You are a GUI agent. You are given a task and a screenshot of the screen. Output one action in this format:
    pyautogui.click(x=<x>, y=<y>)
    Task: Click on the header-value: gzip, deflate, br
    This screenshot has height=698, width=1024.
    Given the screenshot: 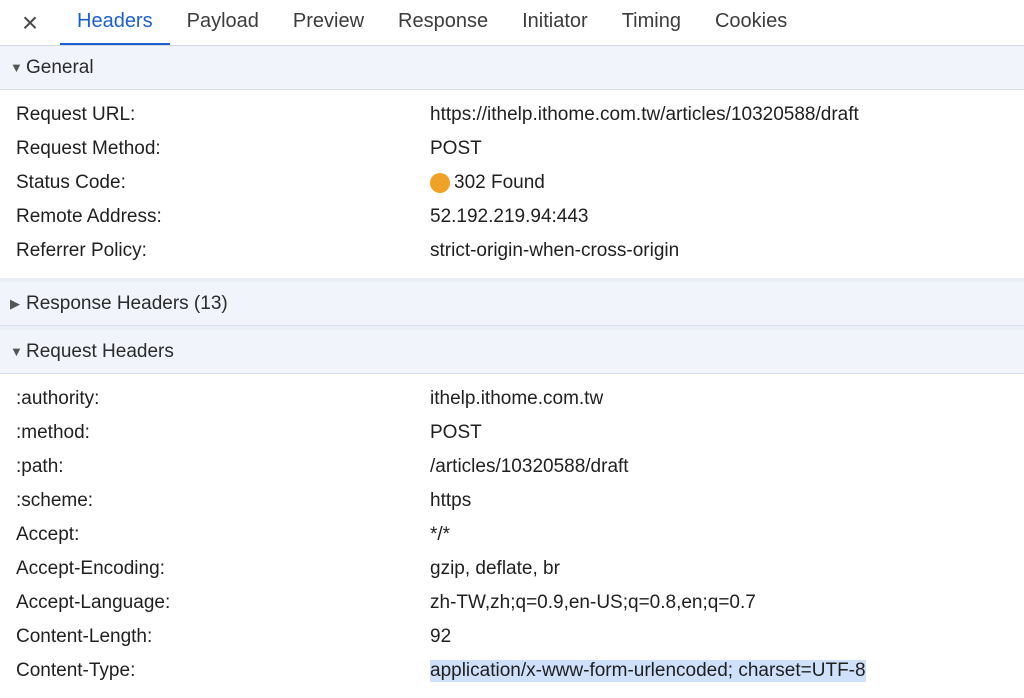 What is the action you would take?
    pyautogui.click(x=495, y=568)
    